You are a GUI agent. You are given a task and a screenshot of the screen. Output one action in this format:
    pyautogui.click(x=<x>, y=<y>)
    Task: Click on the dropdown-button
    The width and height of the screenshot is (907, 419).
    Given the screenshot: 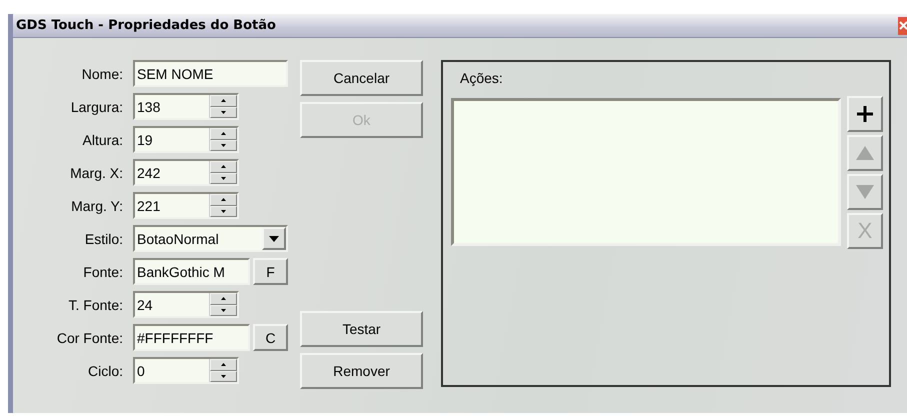 What is the action you would take?
    pyautogui.click(x=274, y=238)
    